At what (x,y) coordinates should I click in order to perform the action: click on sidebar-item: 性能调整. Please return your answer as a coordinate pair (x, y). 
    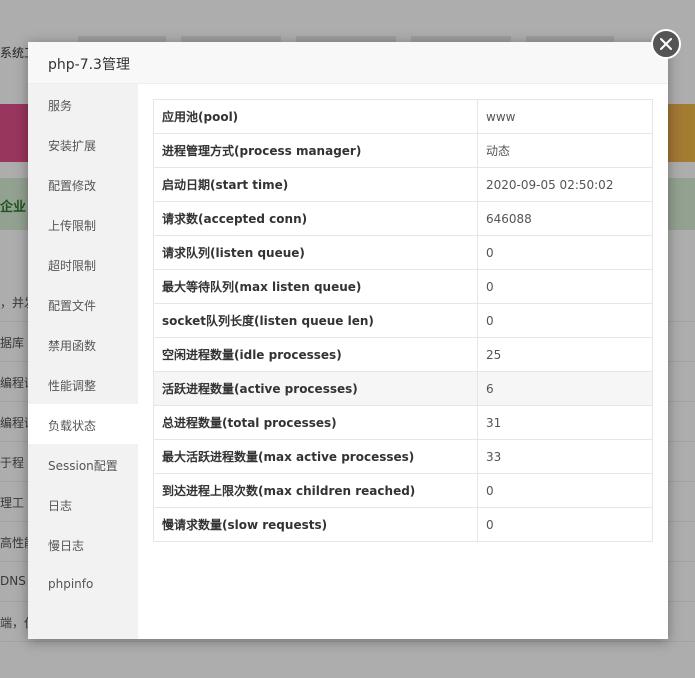
    Looking at the image, I should click on (83, 384).